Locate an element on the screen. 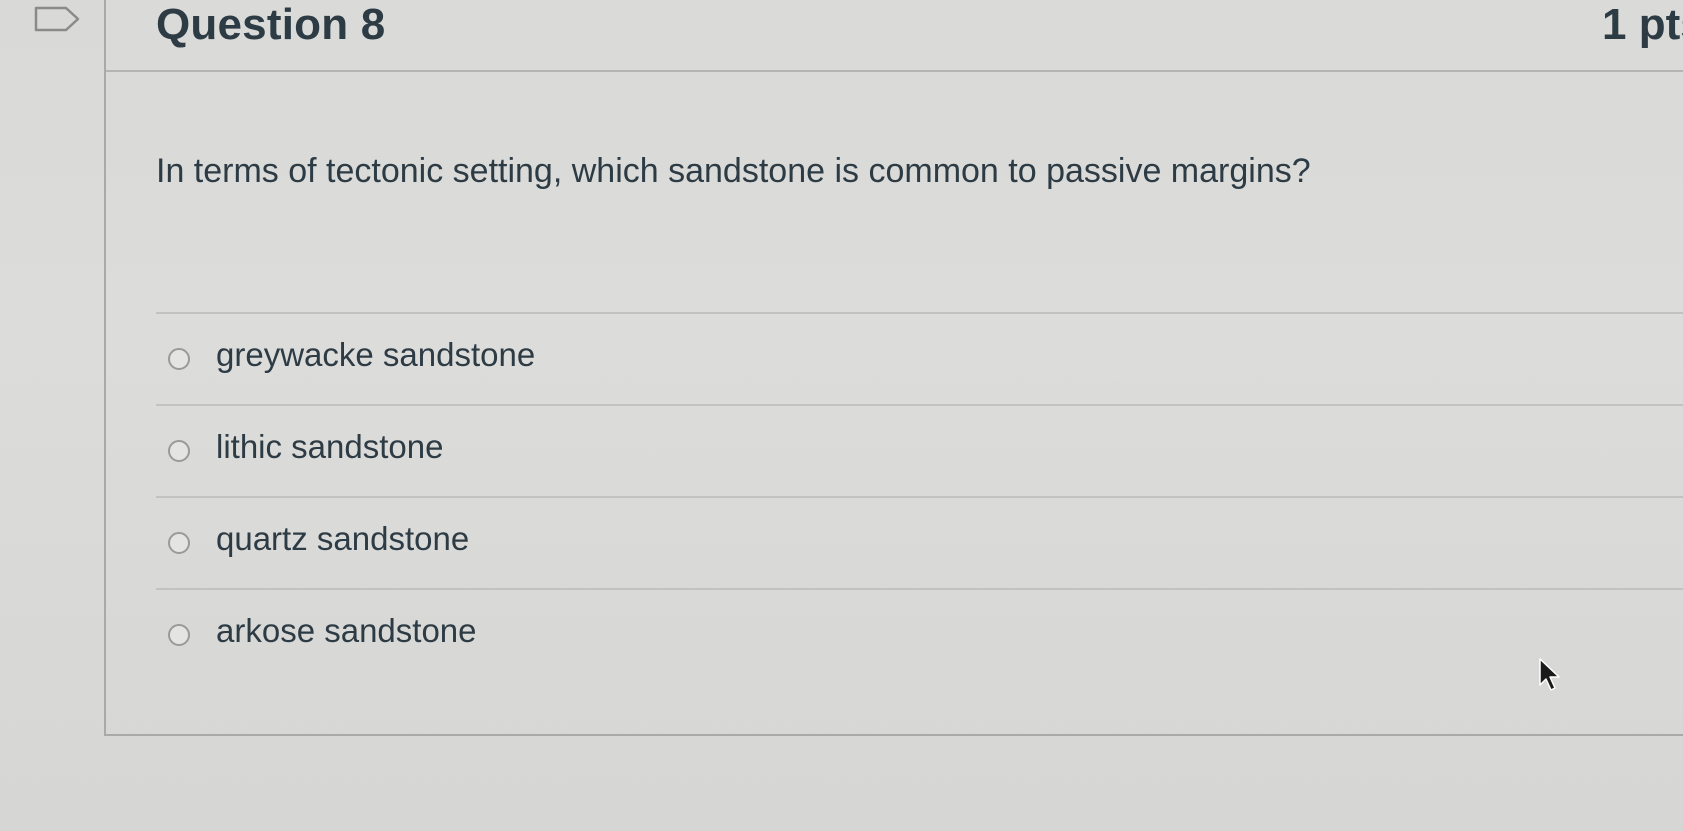 This screenshot has width=1683, height=831. answer-label: quartz sandstone is located at coordinates (342, 539).